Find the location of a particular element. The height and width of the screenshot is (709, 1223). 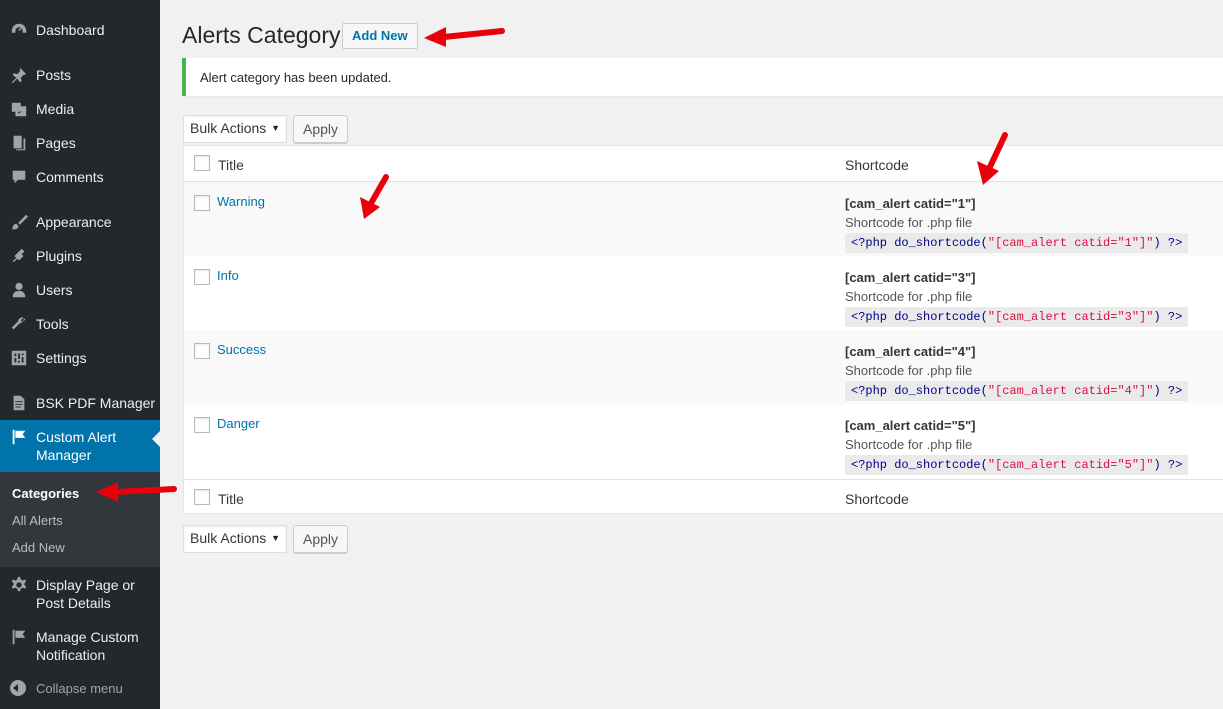

menu-settings: Settings is located at coordinates (80, 358).